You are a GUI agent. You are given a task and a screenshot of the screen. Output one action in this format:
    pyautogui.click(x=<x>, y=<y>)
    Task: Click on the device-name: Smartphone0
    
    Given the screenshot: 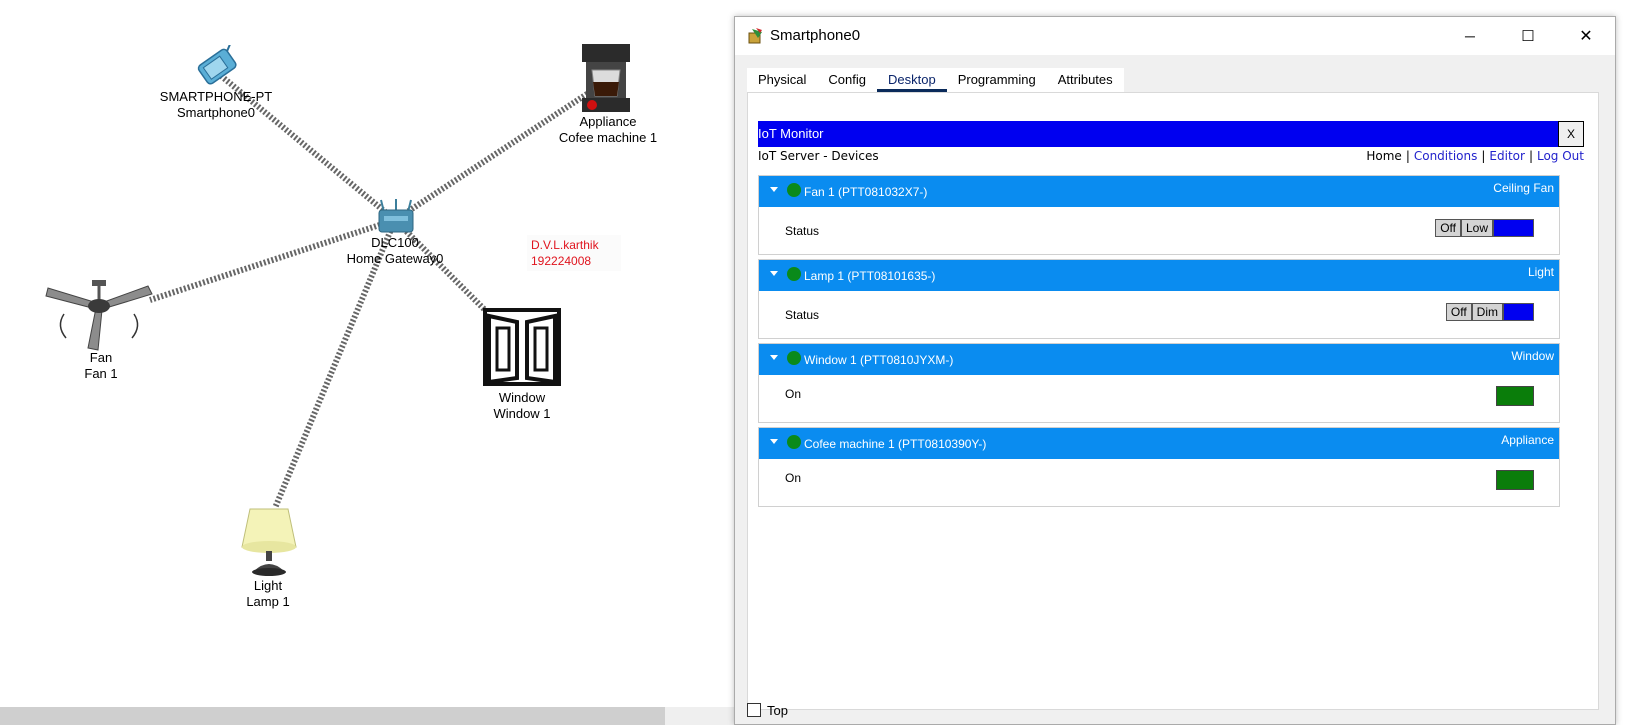 What is the action you would take?
    pyautogui.click(x=216, y=112)
    